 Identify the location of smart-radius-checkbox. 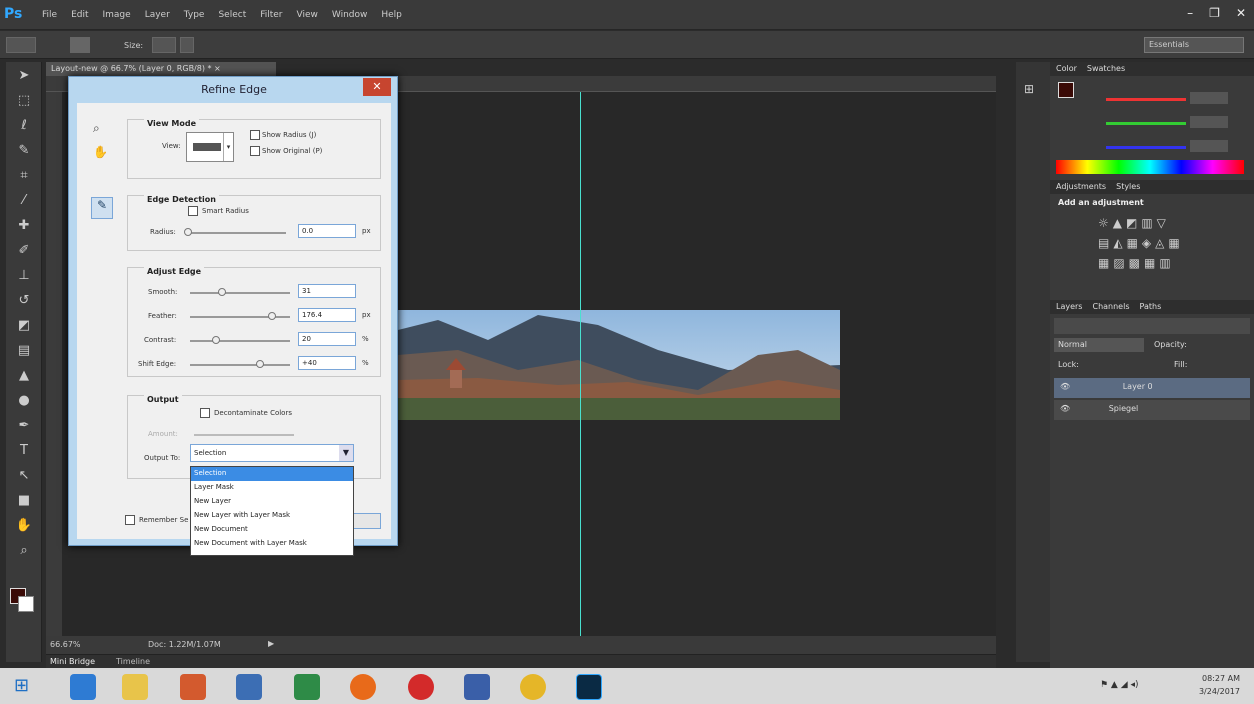
(193, 211).